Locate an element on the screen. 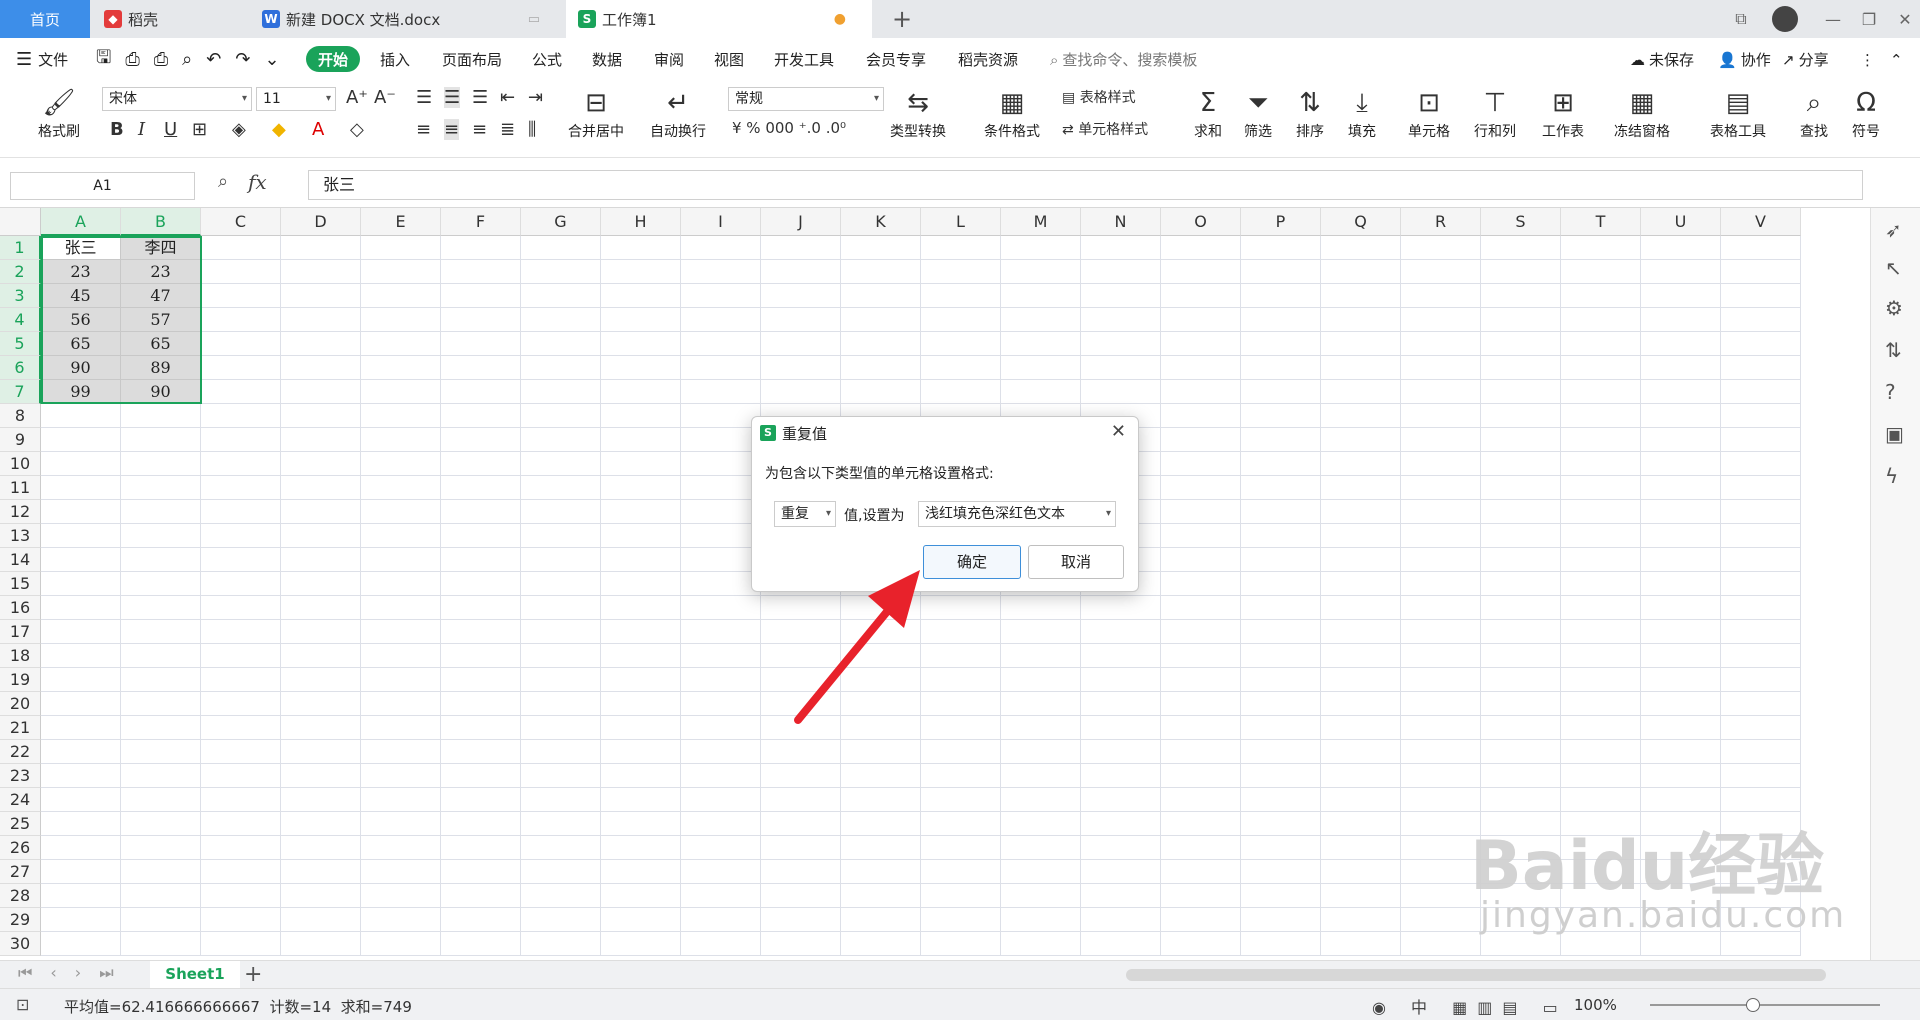  row-header-3: 3 is located at coordinates (20, 296).